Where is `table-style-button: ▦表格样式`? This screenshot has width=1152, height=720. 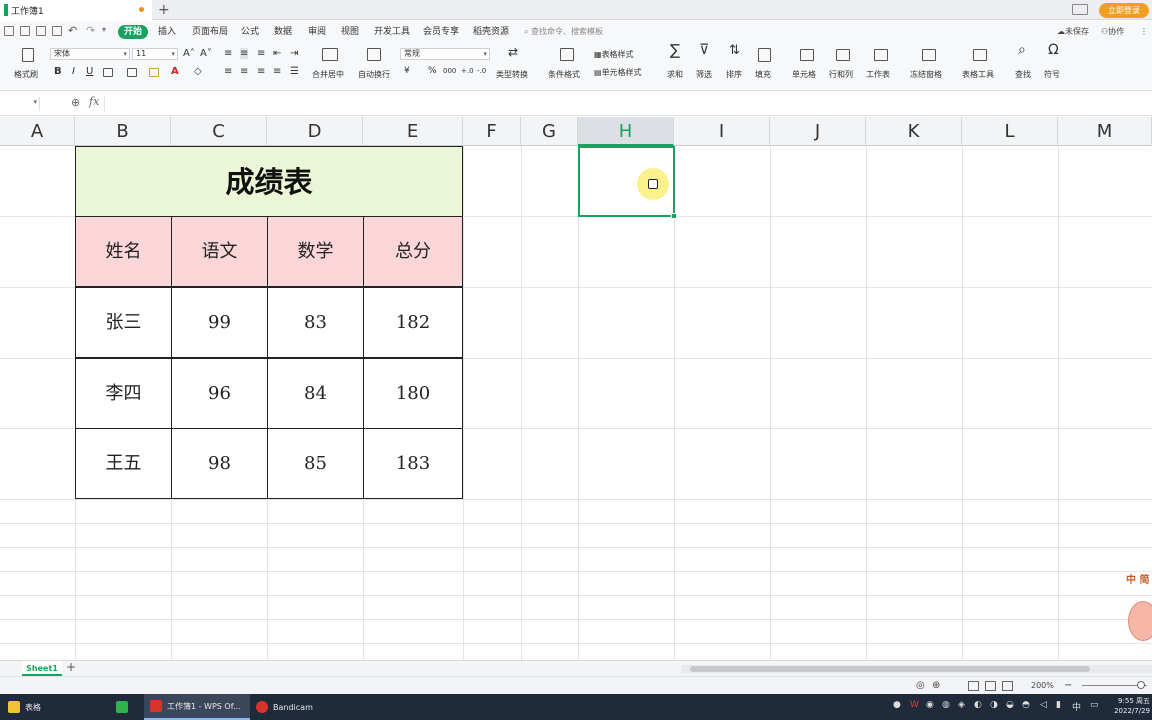
table-style-button: ▦表格样式 is located at coordinates (614, 54).